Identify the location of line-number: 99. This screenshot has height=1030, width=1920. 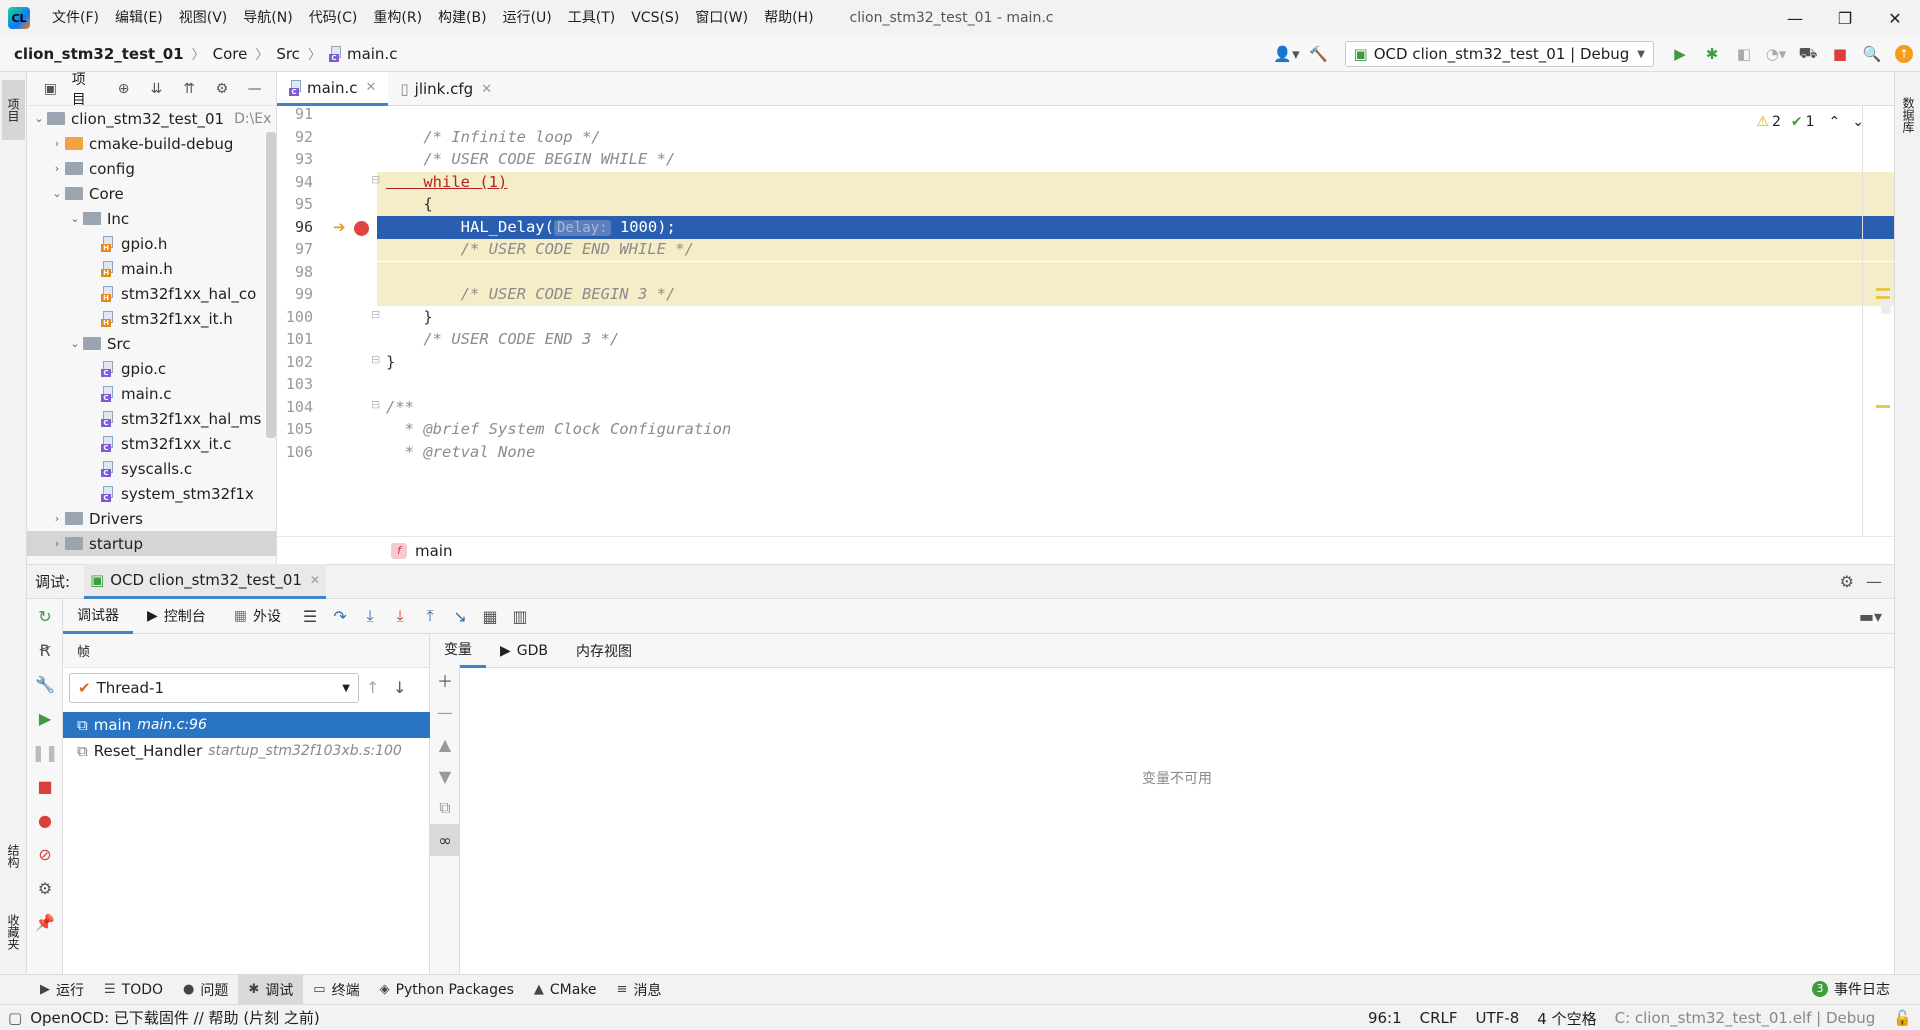
(295, 294).